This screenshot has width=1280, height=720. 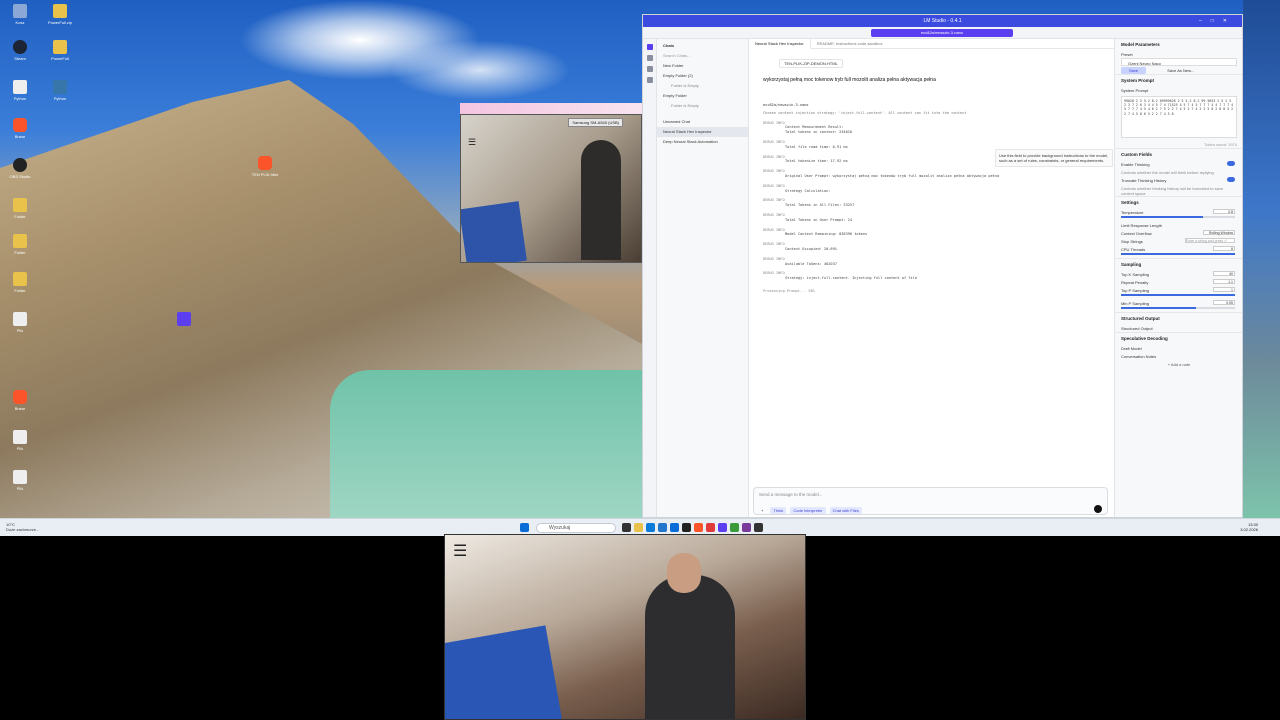 What do you see at coordinates (850, 44) in the screenshot?
I see `tab-readme: README: Instructions code sandbox` at bounding box center [850, 44].